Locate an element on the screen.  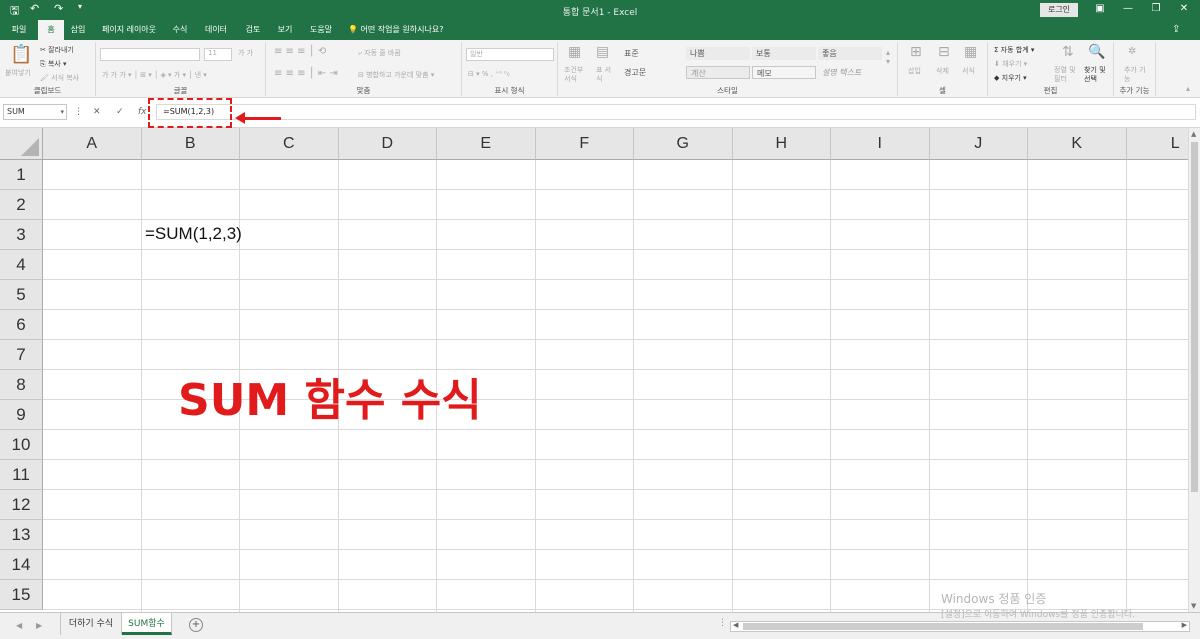
cut-button: ✂ 잘라내기 is located at coordinates (57, 50).